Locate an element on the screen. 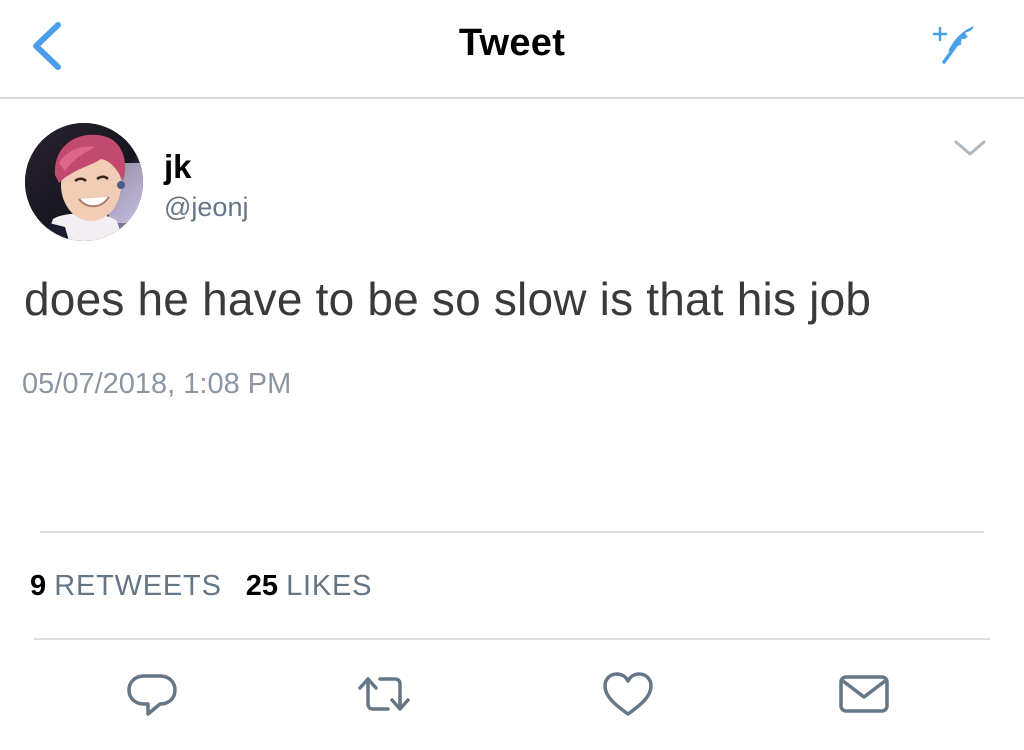 This screenshot has height=750, width=1024. likes-count: 25 is located at coordinates (262, 586).